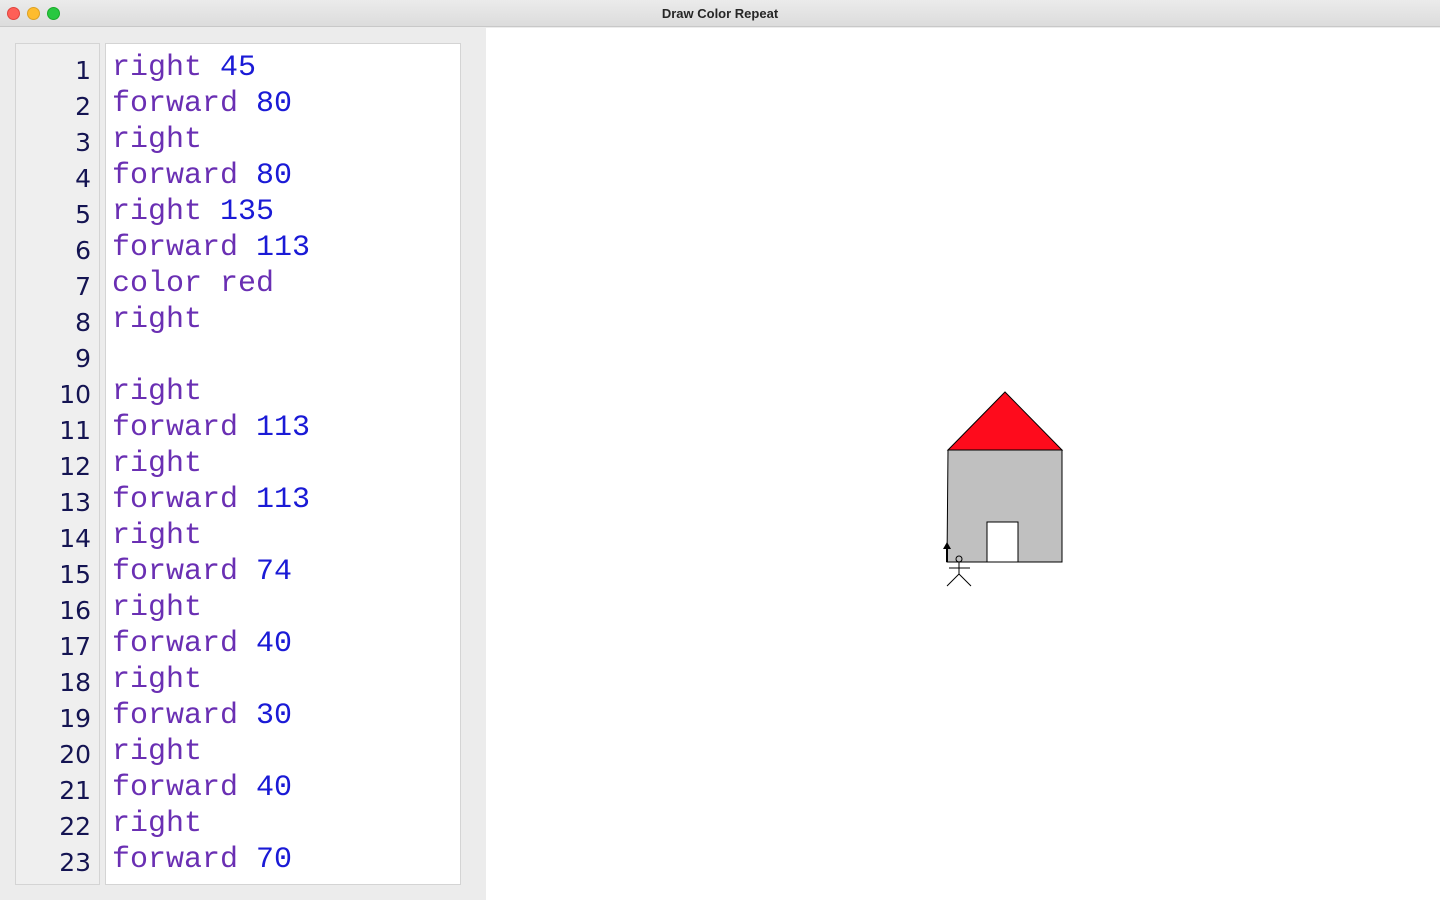 Image resolution: width=1440 pixels, height=900 pixels. I want to click on code-argument: 74, so click(274, 572).